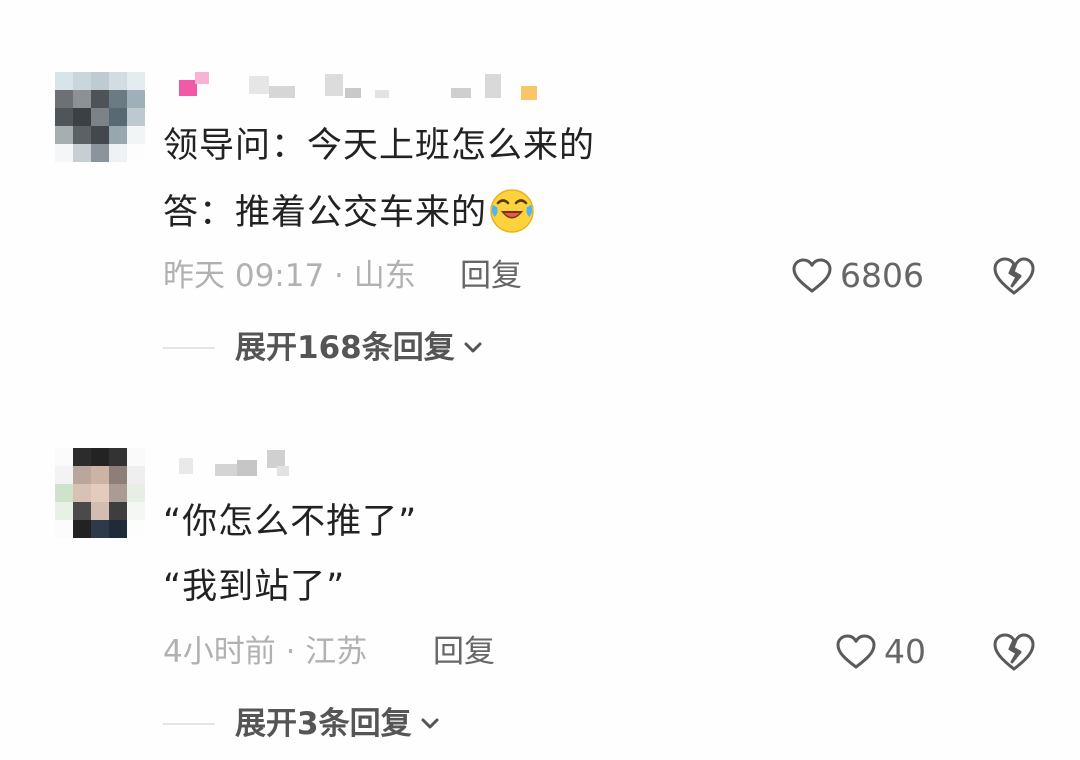 The height and width of the screenshot is (760, 1080). What do you see at coordinates (290, 522) in the screenshot?
I see `comment-text-line: “你怎么不推了”` at bounding box center [290, 522].